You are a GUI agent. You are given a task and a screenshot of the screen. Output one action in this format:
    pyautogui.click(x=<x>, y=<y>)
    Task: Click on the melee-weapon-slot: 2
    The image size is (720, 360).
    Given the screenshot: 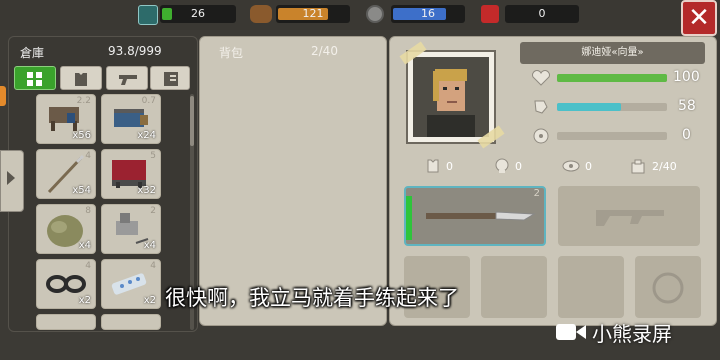 What is the action you would take?
    pyautogui.click(x=475, y=216)
    